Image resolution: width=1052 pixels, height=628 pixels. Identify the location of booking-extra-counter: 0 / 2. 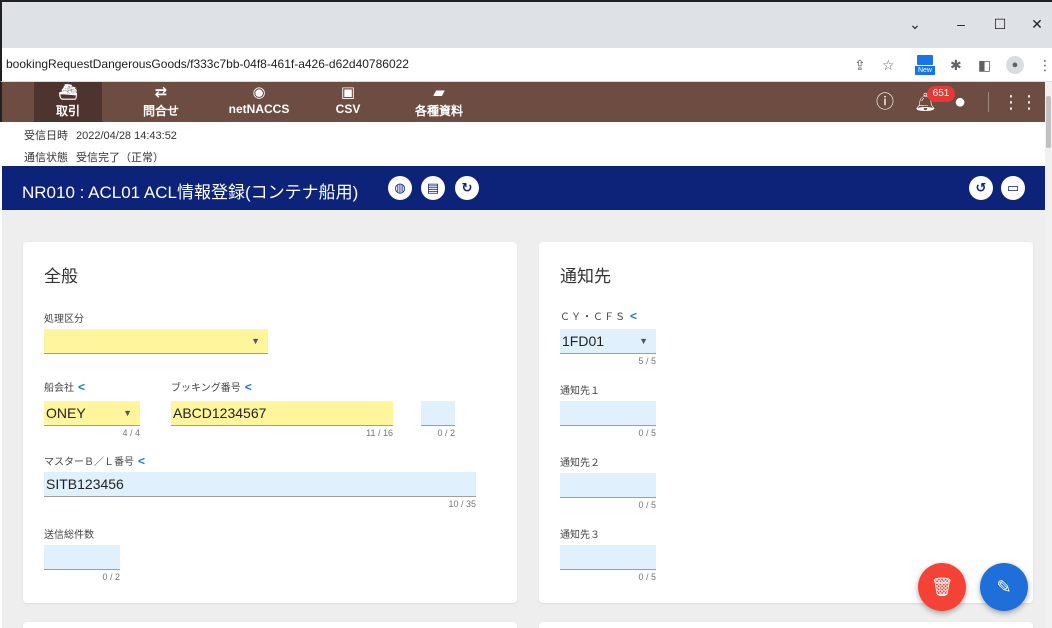
(446, 433).